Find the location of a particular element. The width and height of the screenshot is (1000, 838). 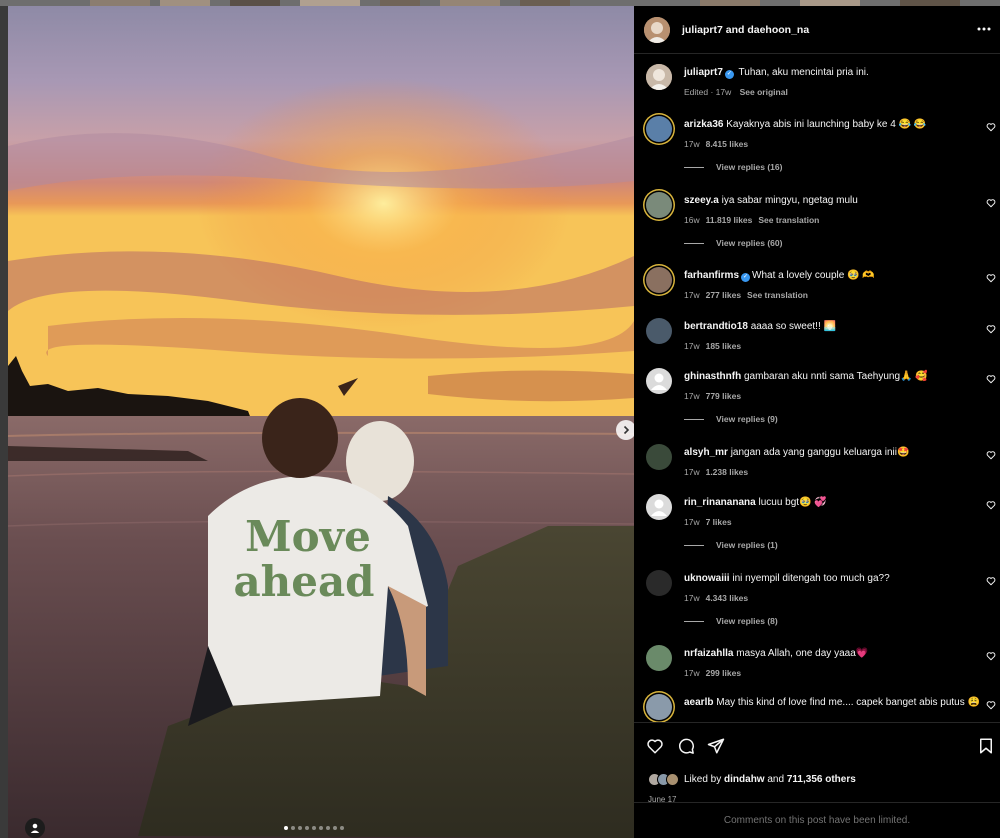

comment-text: lucuu bgt🥹 💞 is located at coordinates (792, 502).